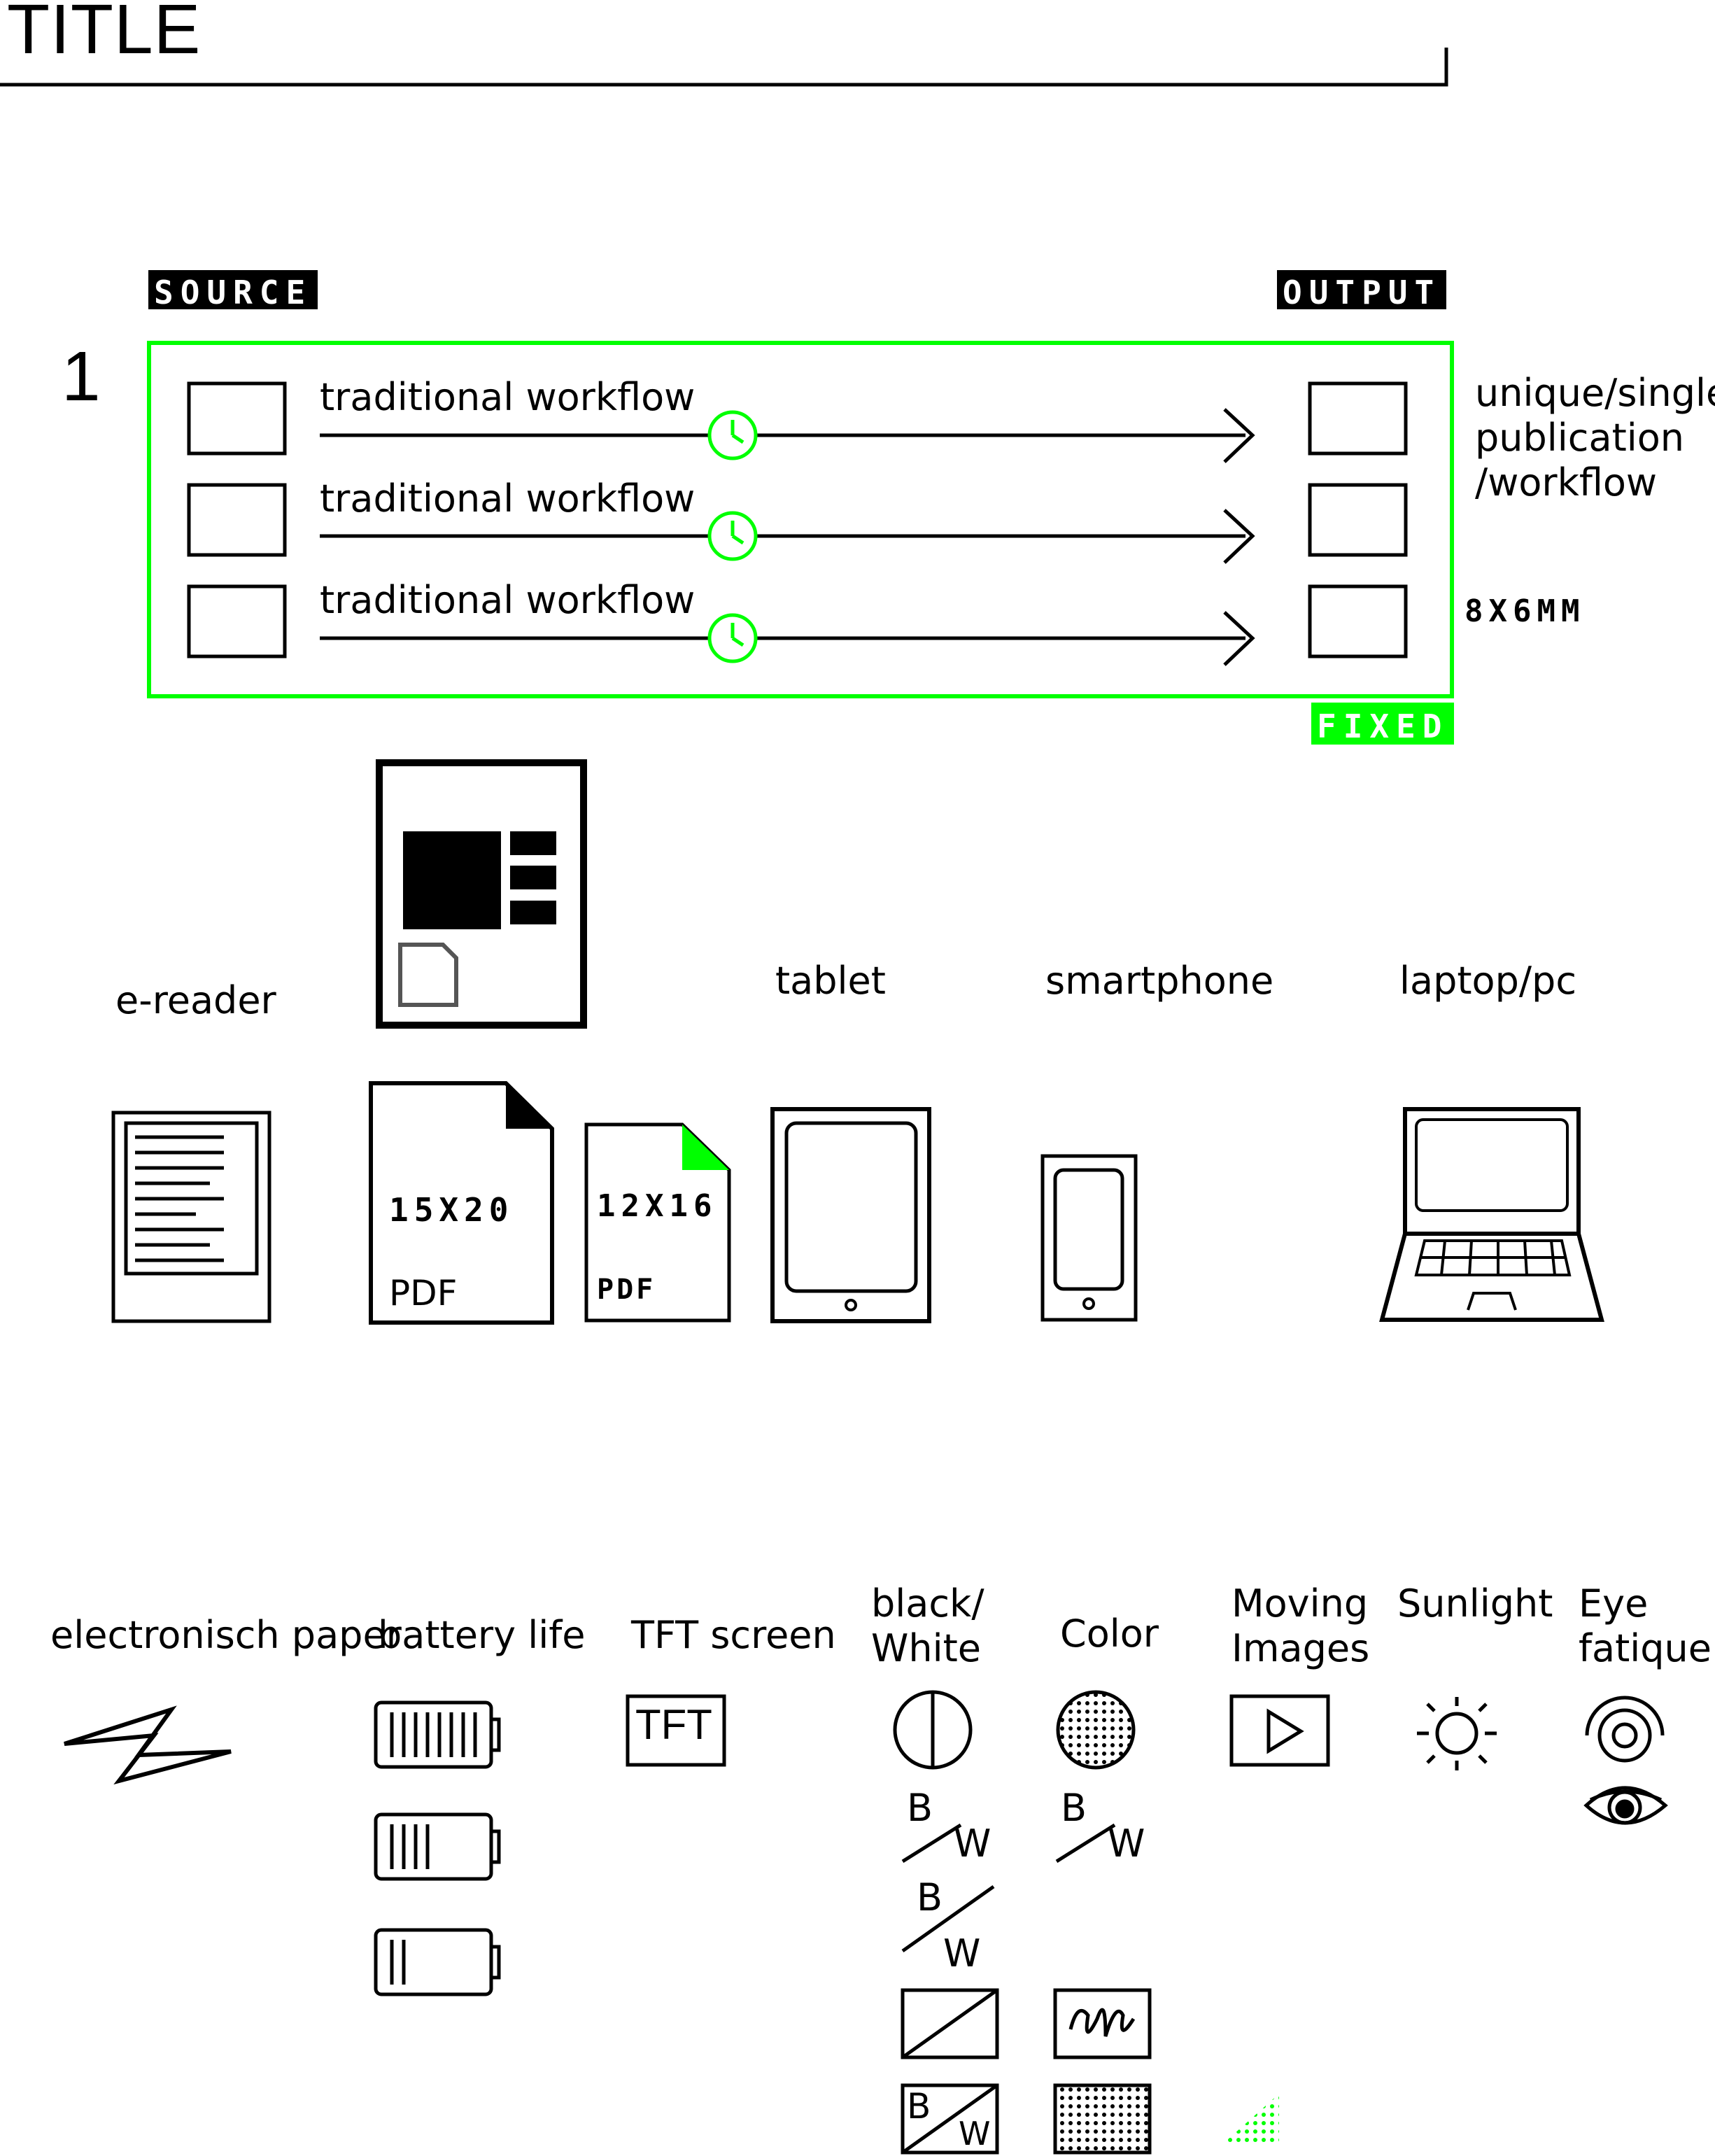  Describe the element at coordinates (930, 1897) in the screenshot. I see `bw-b-3: B` at that location.